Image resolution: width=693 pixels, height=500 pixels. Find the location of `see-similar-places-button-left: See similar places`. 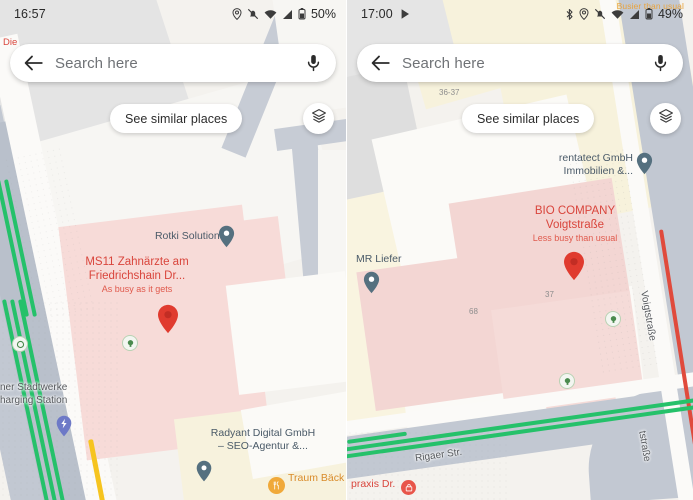

see-similar-places-button-left: See similar places is located at coordinates (176, 118).